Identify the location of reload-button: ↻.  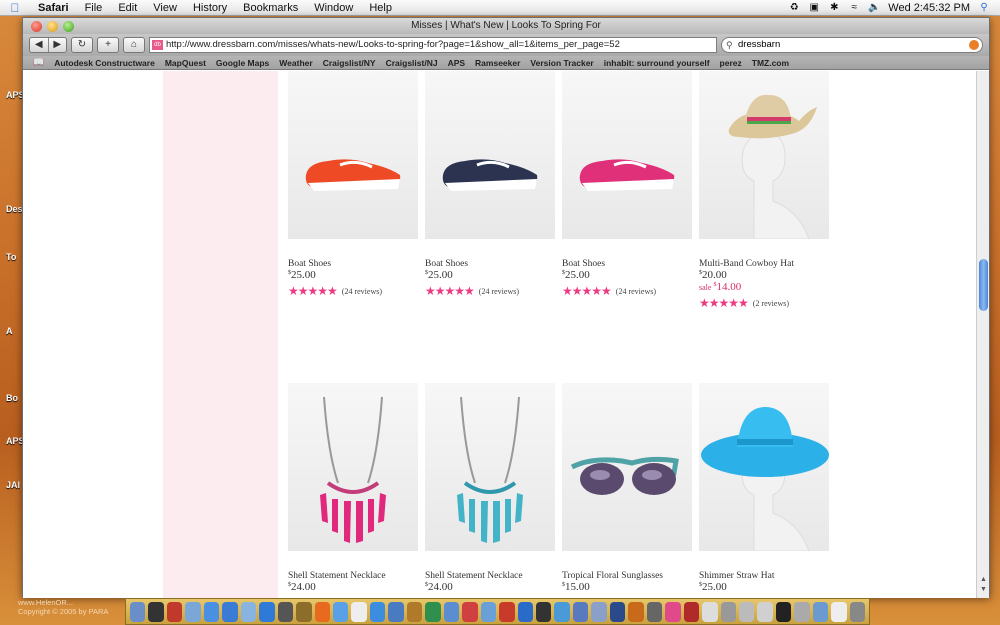
(82, 45).